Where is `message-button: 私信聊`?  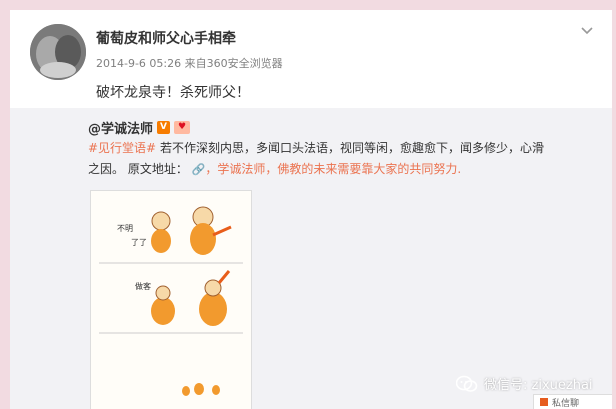 message-button: 私信聊 is located at coordinates (572, 401).